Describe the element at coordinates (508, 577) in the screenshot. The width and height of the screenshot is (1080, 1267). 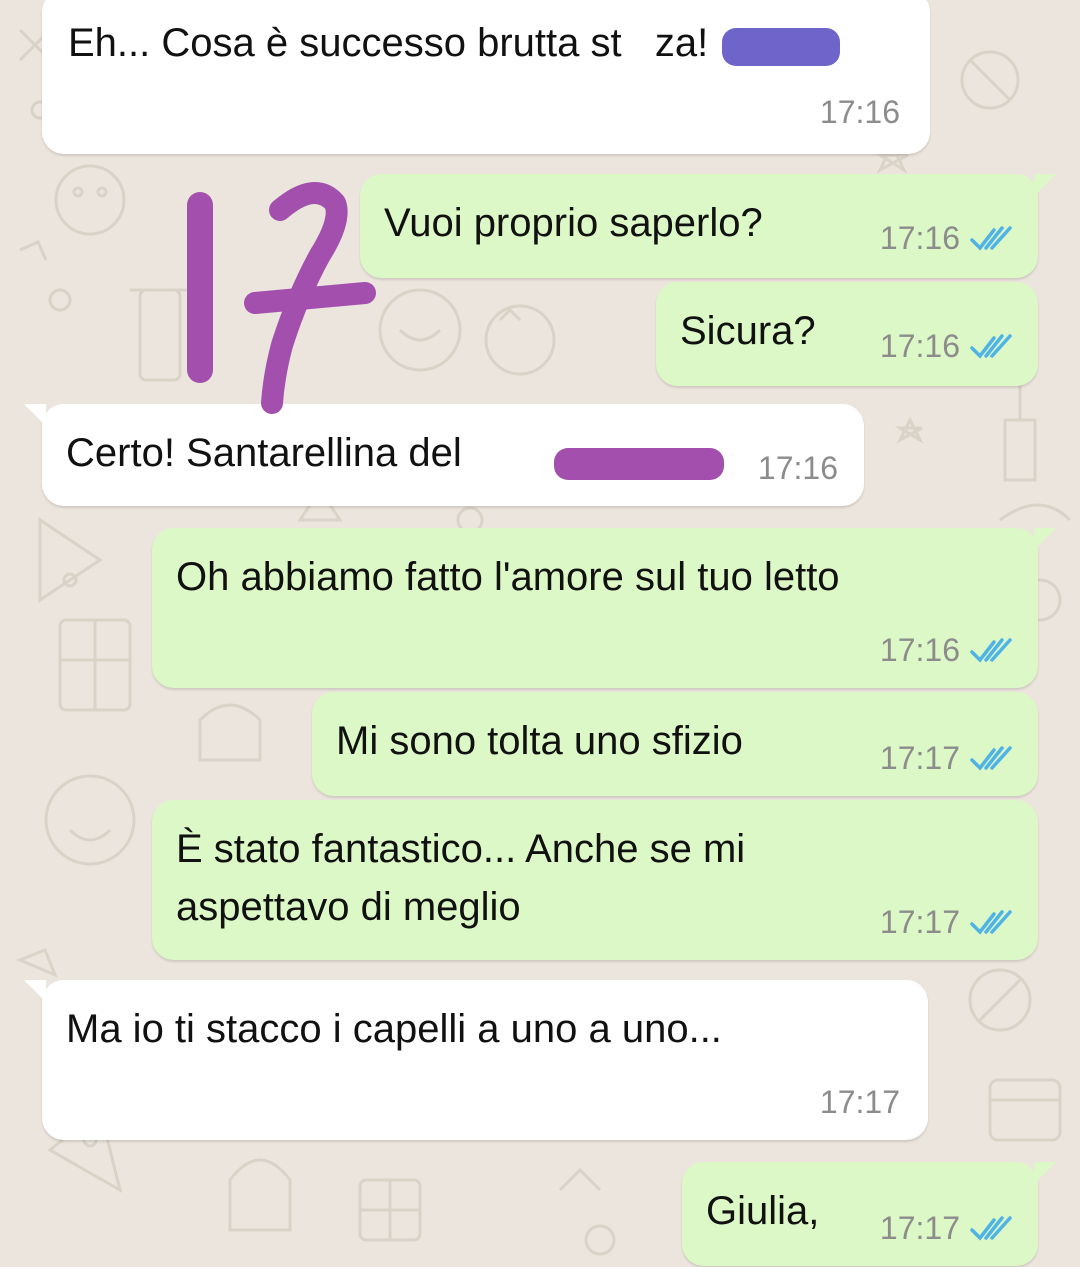
I see `message-text: Oh abbiamo fatto l'amore sul tuo letto` at that location.